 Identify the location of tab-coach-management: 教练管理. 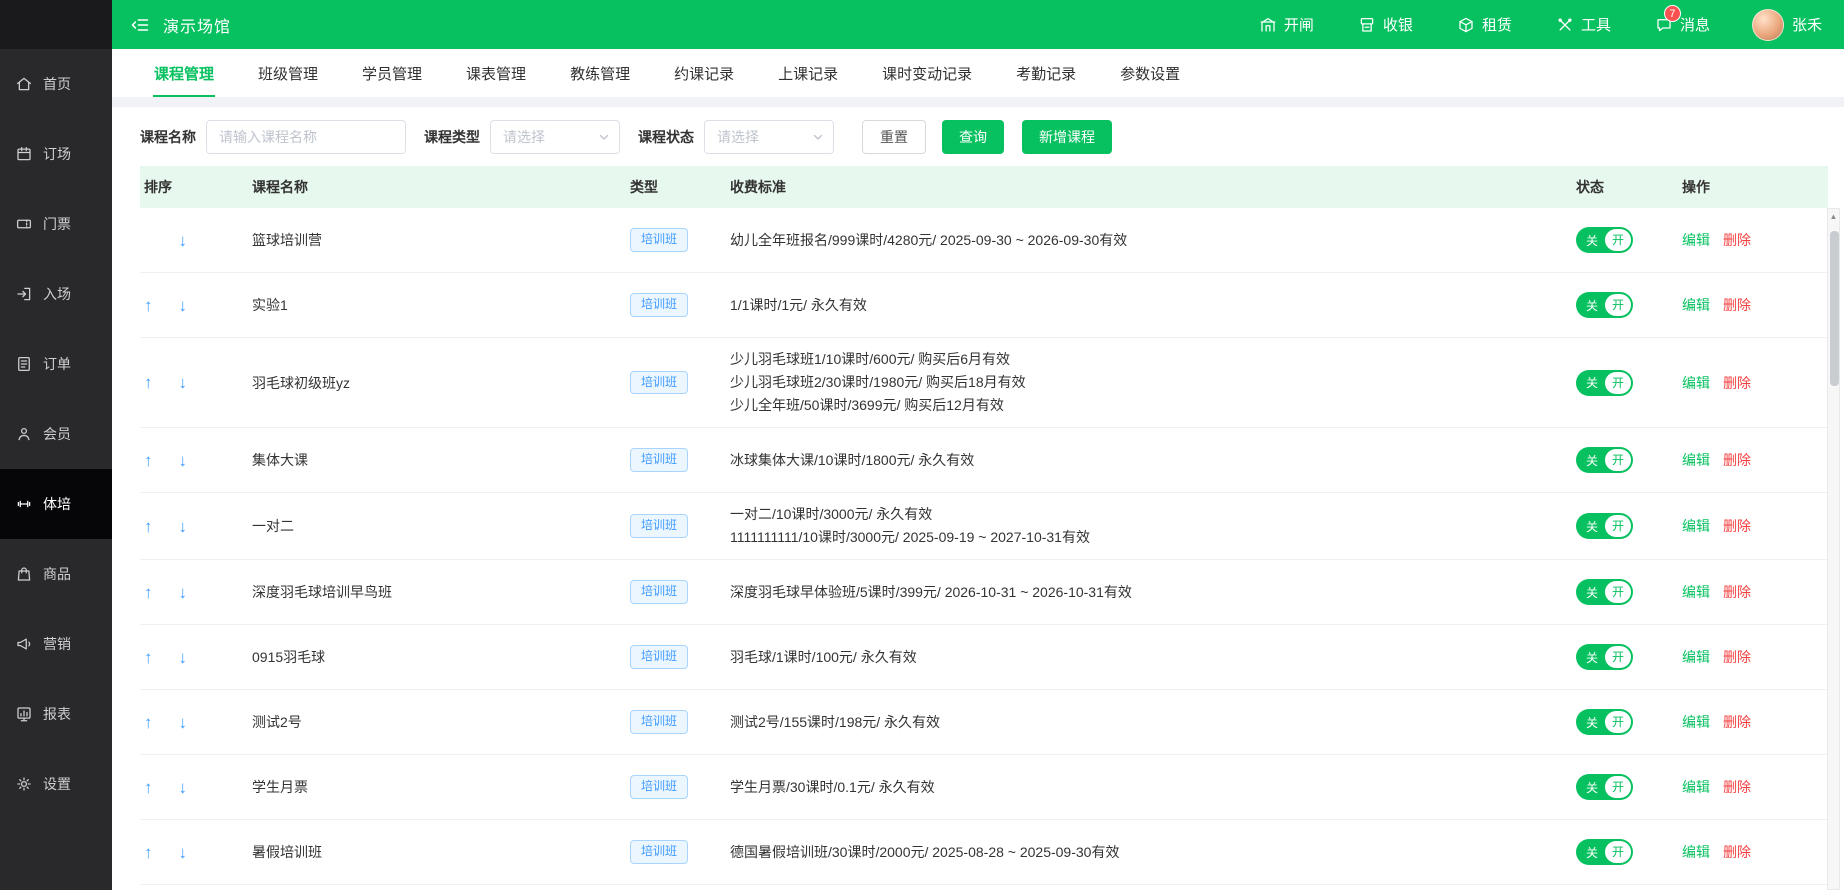
(600, 73).